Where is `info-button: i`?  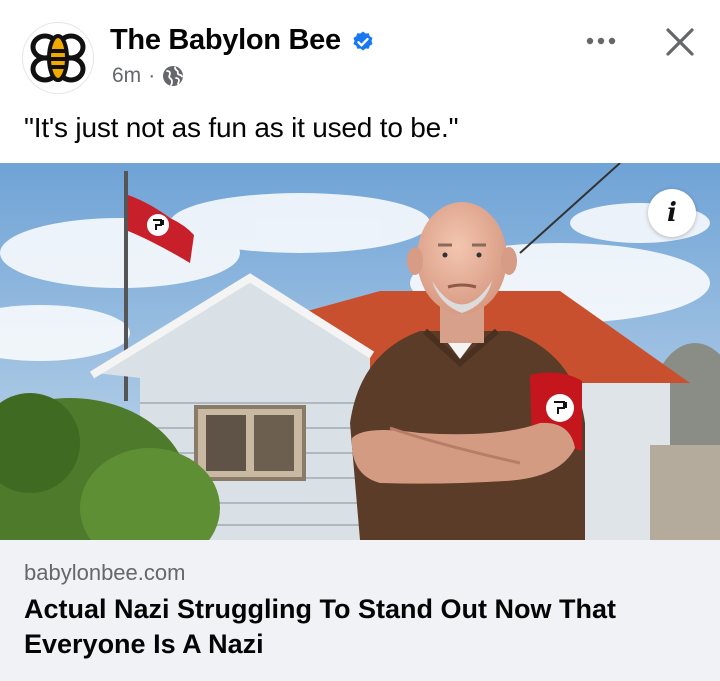
info-button: i is located at coordinates (672, 213).